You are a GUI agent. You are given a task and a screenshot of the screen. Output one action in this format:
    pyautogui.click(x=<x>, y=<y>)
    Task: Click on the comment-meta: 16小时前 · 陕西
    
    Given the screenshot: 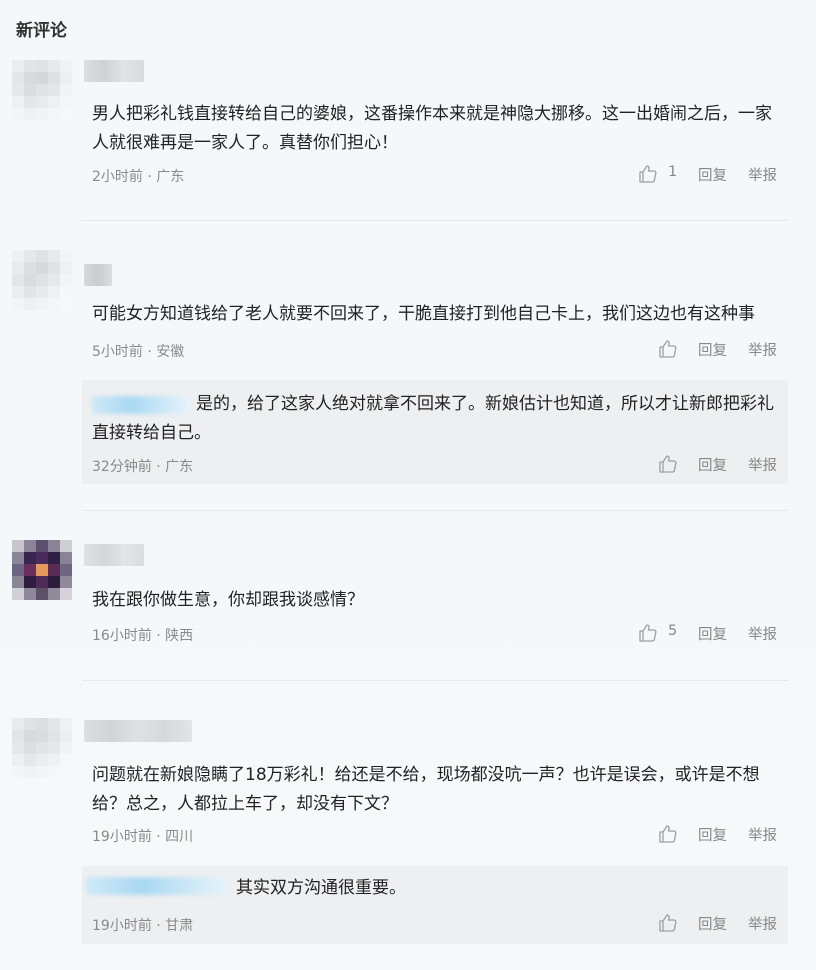 What is the action you would take?
    pyautogui.click(x=143, y=636)
    